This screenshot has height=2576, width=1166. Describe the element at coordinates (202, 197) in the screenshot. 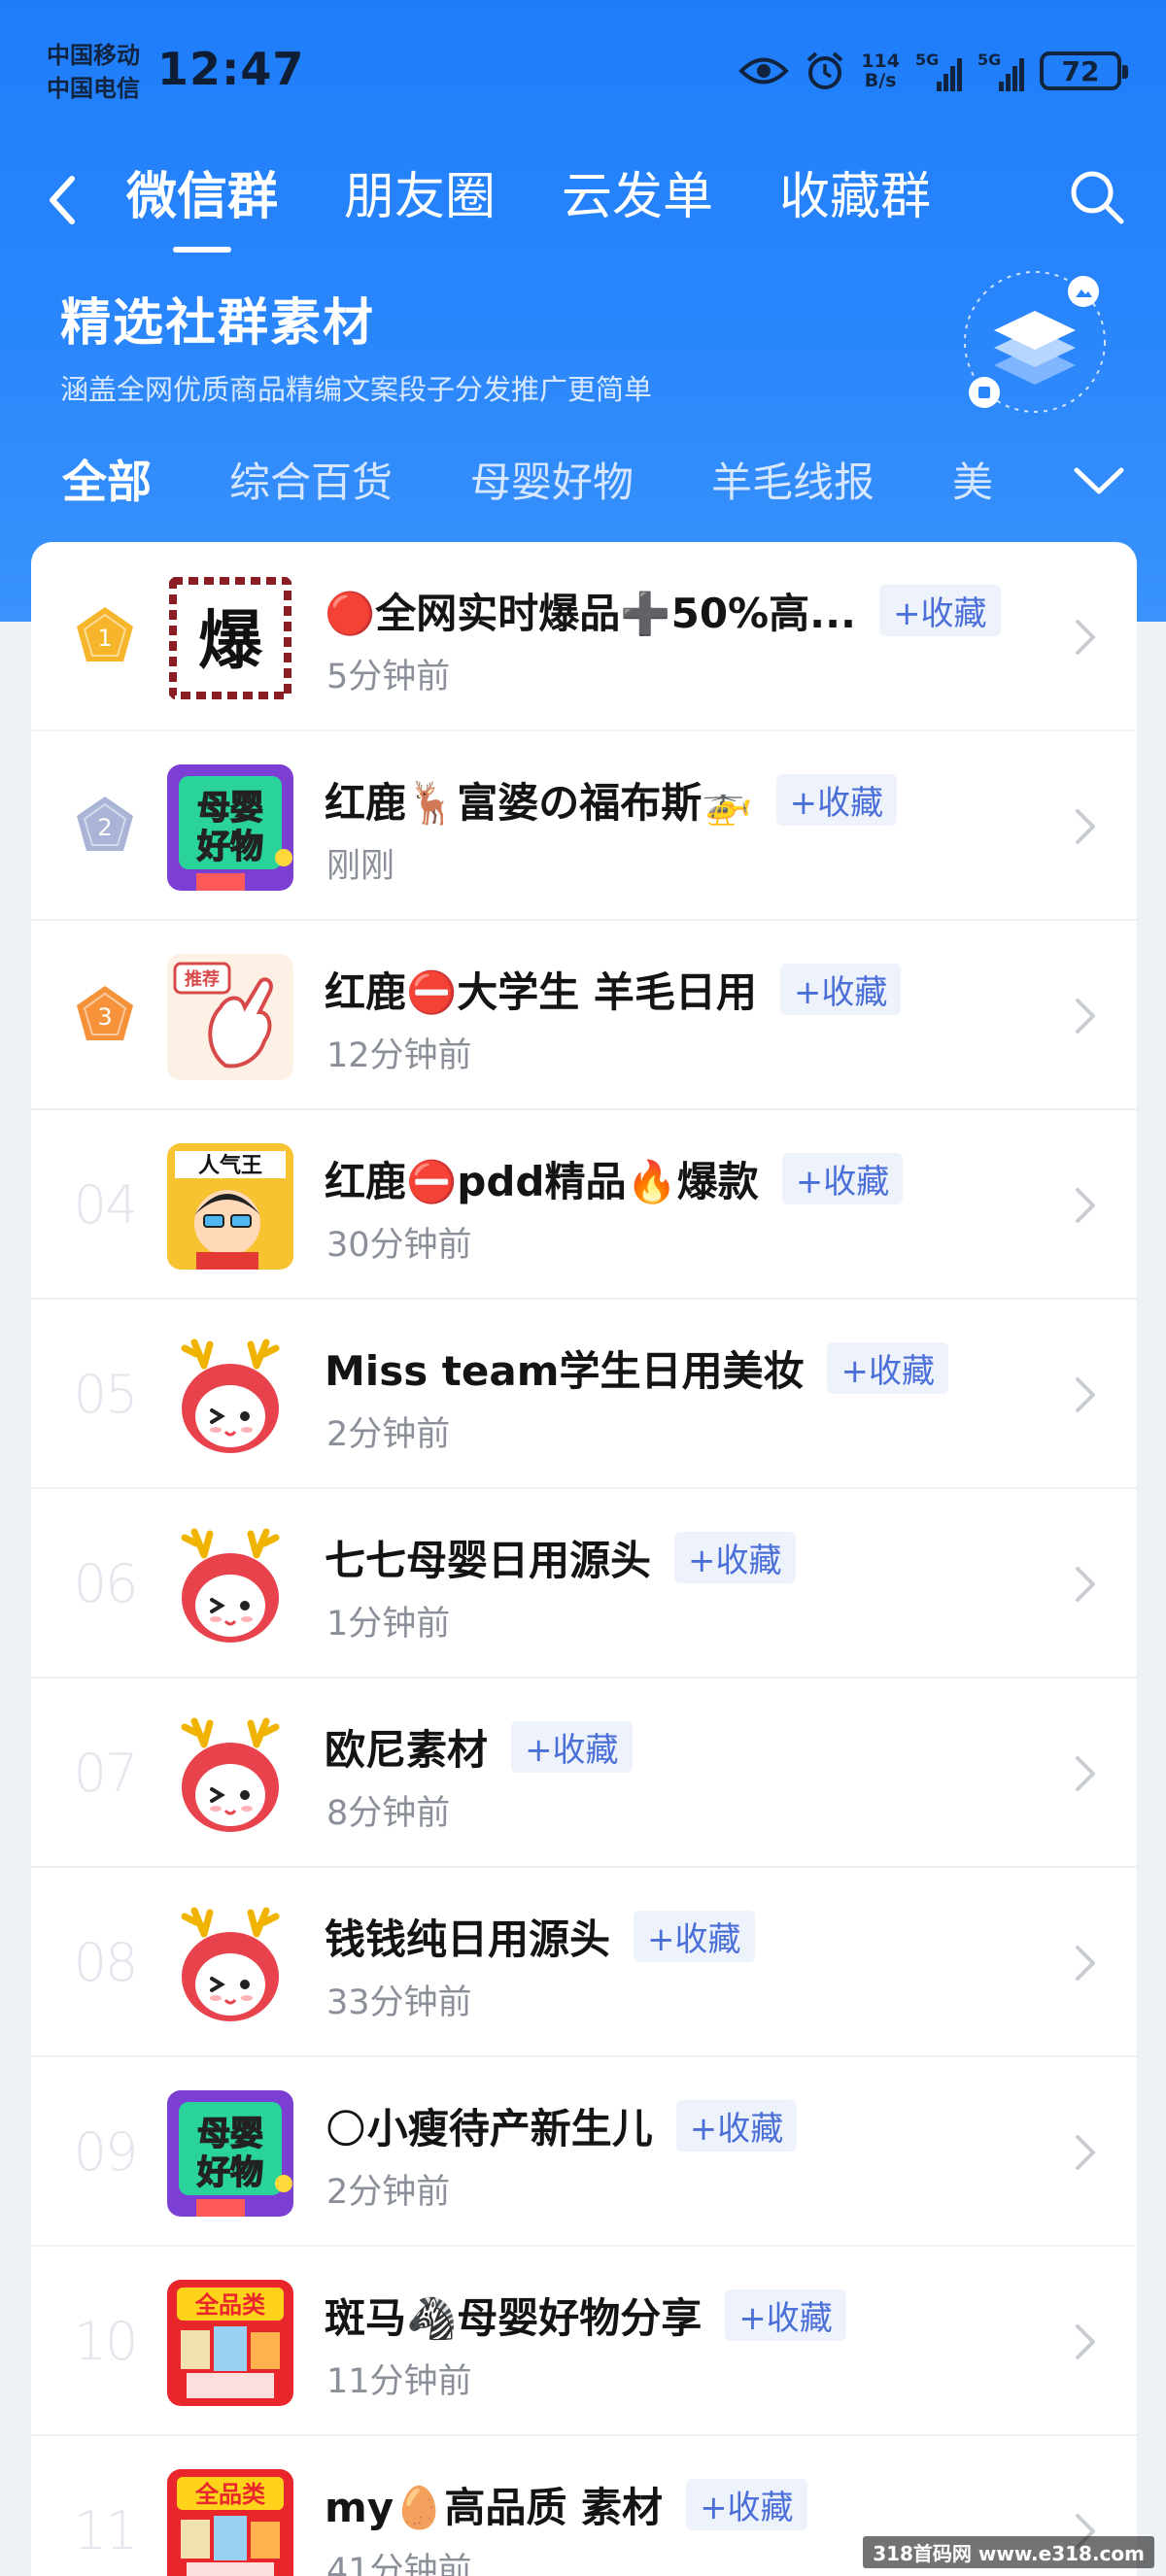

I see `tab-wechat-group: 微信群` at that location.